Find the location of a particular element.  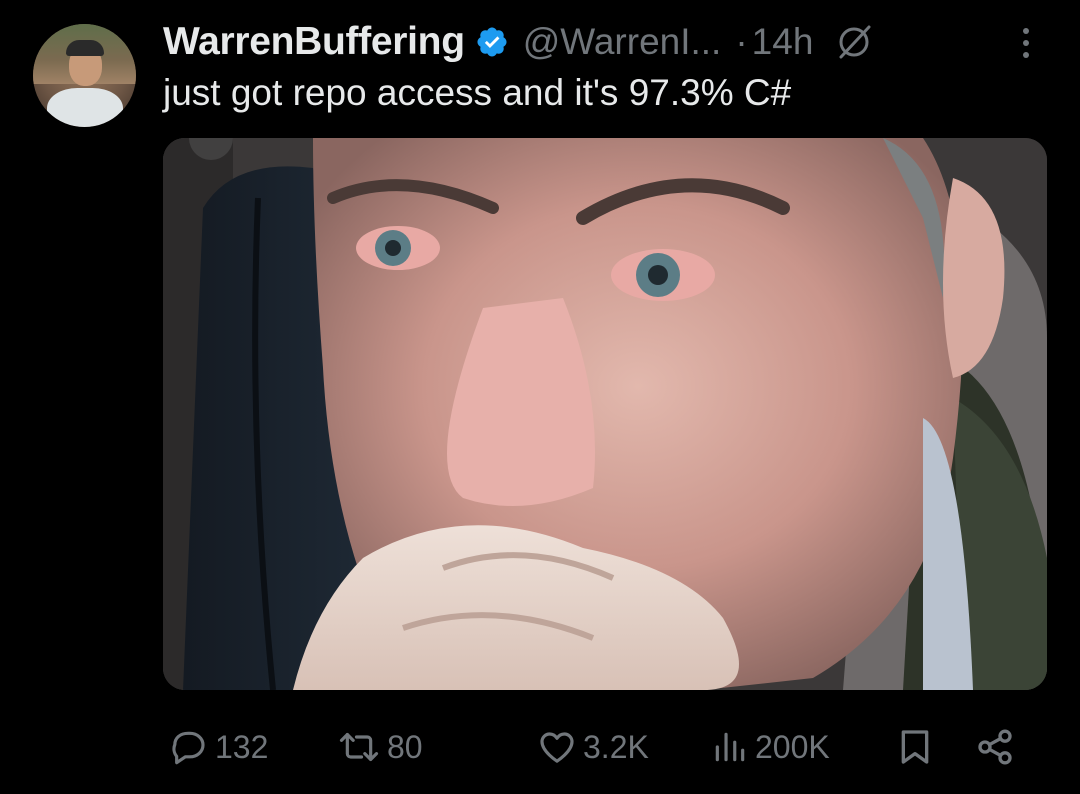

heart-icon is located at coordinates (557, 747).